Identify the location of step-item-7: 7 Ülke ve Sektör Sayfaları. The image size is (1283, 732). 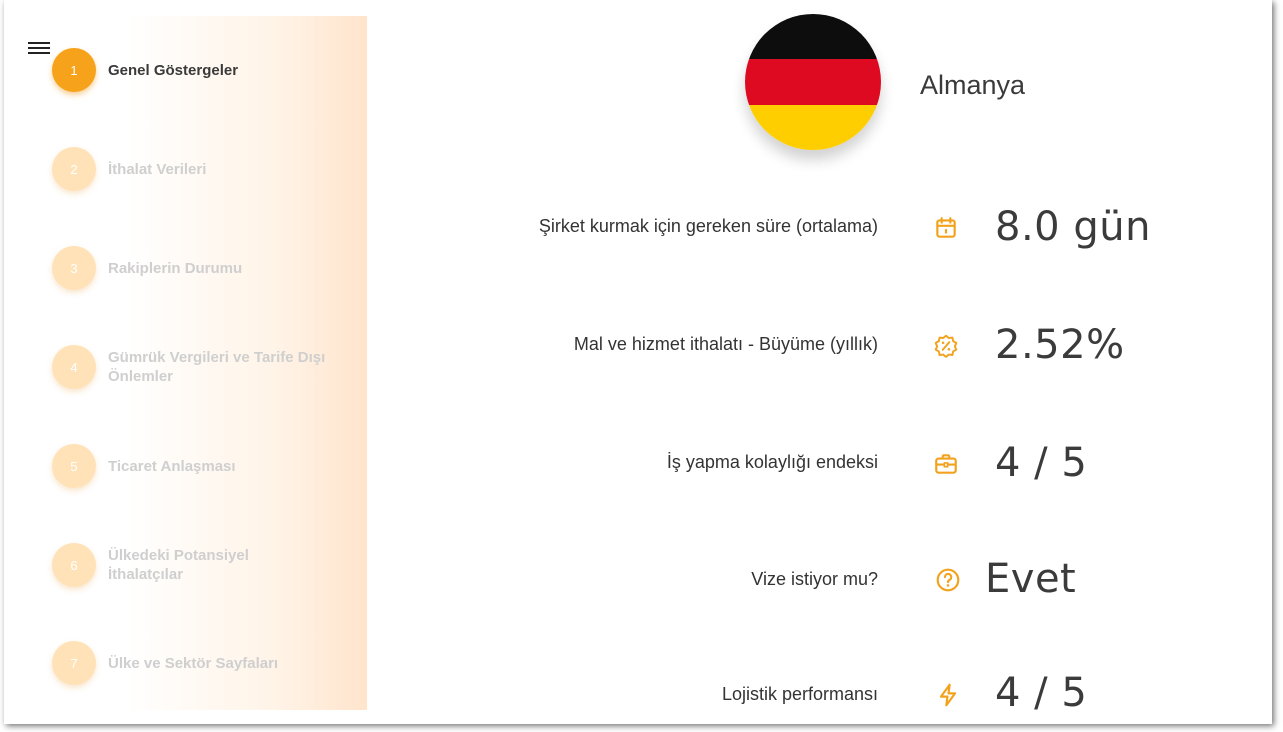
(207, 663).